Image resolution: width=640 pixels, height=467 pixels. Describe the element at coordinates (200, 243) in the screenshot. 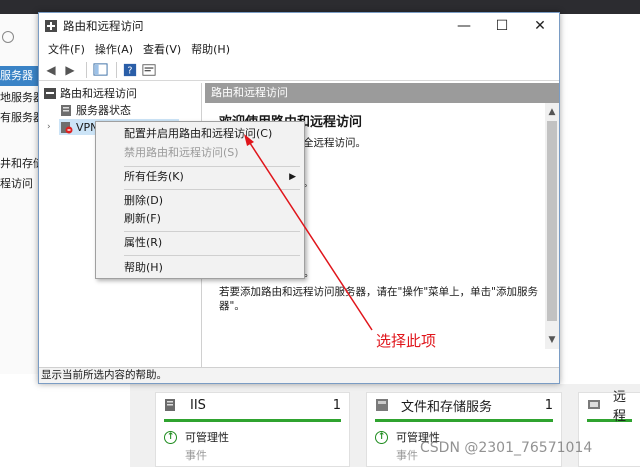

I see `menu-item-properties: 属性(R)` at that location.